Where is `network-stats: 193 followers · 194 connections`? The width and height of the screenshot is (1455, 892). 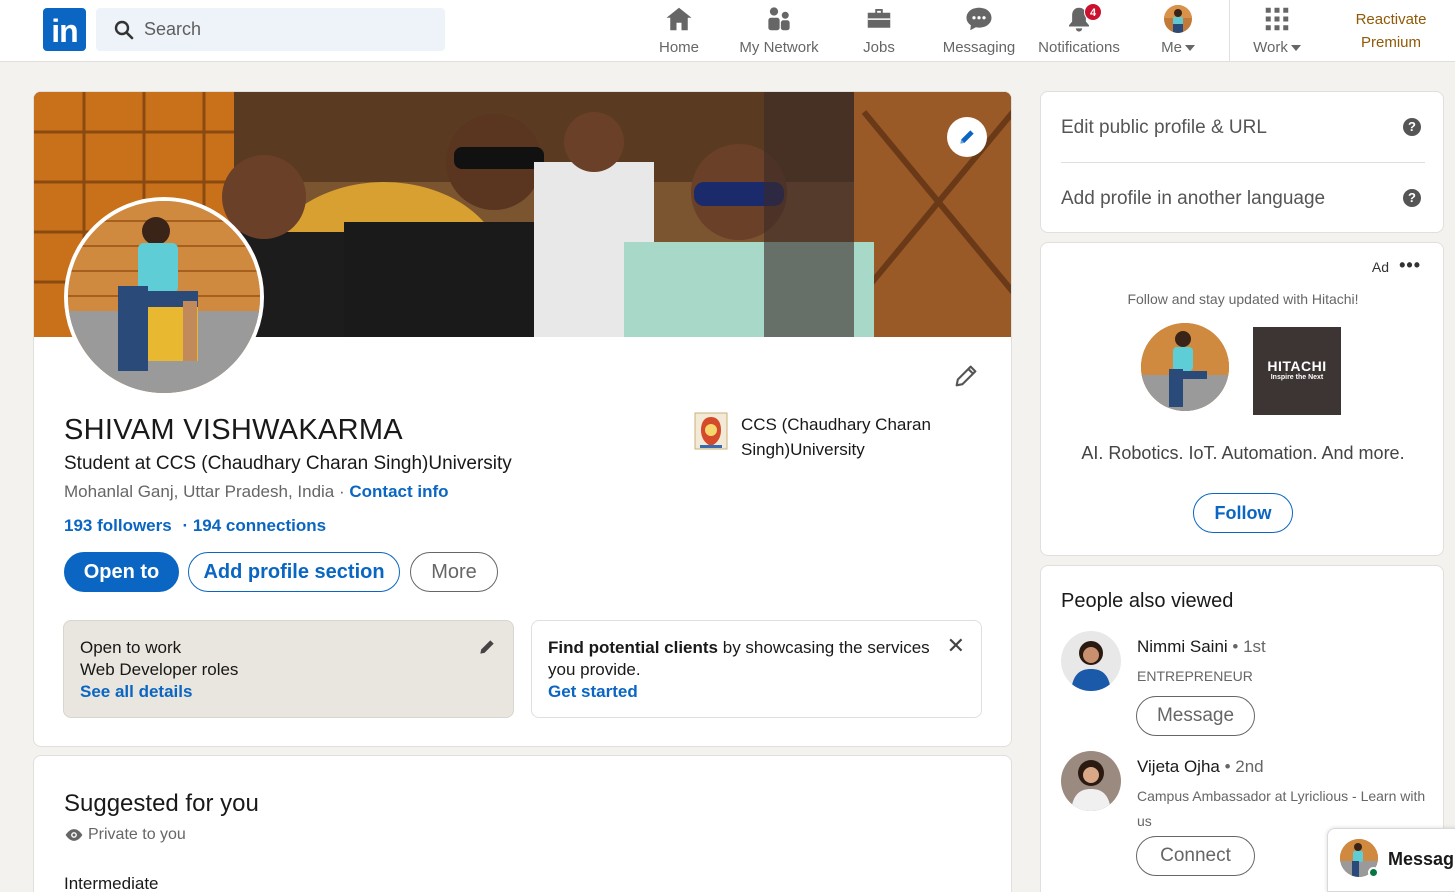
network-stats: 193 followers · 194 connections is located at coordinates (195, 526).